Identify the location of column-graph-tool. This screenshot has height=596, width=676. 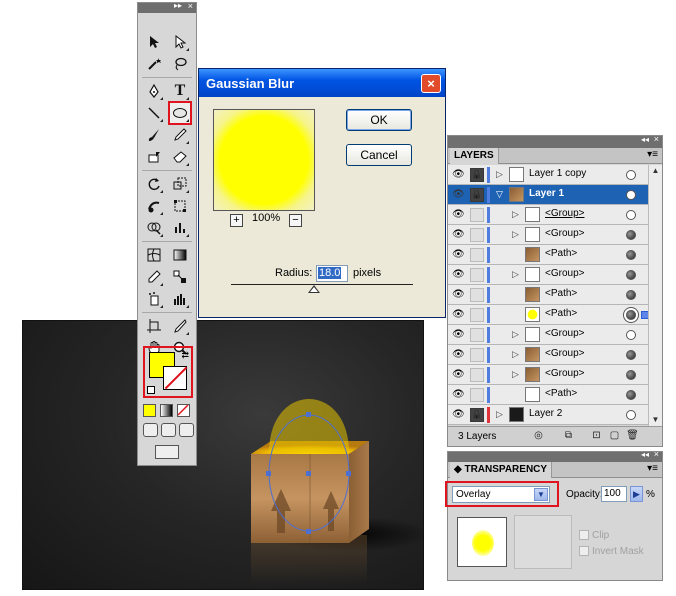
(180, 299).